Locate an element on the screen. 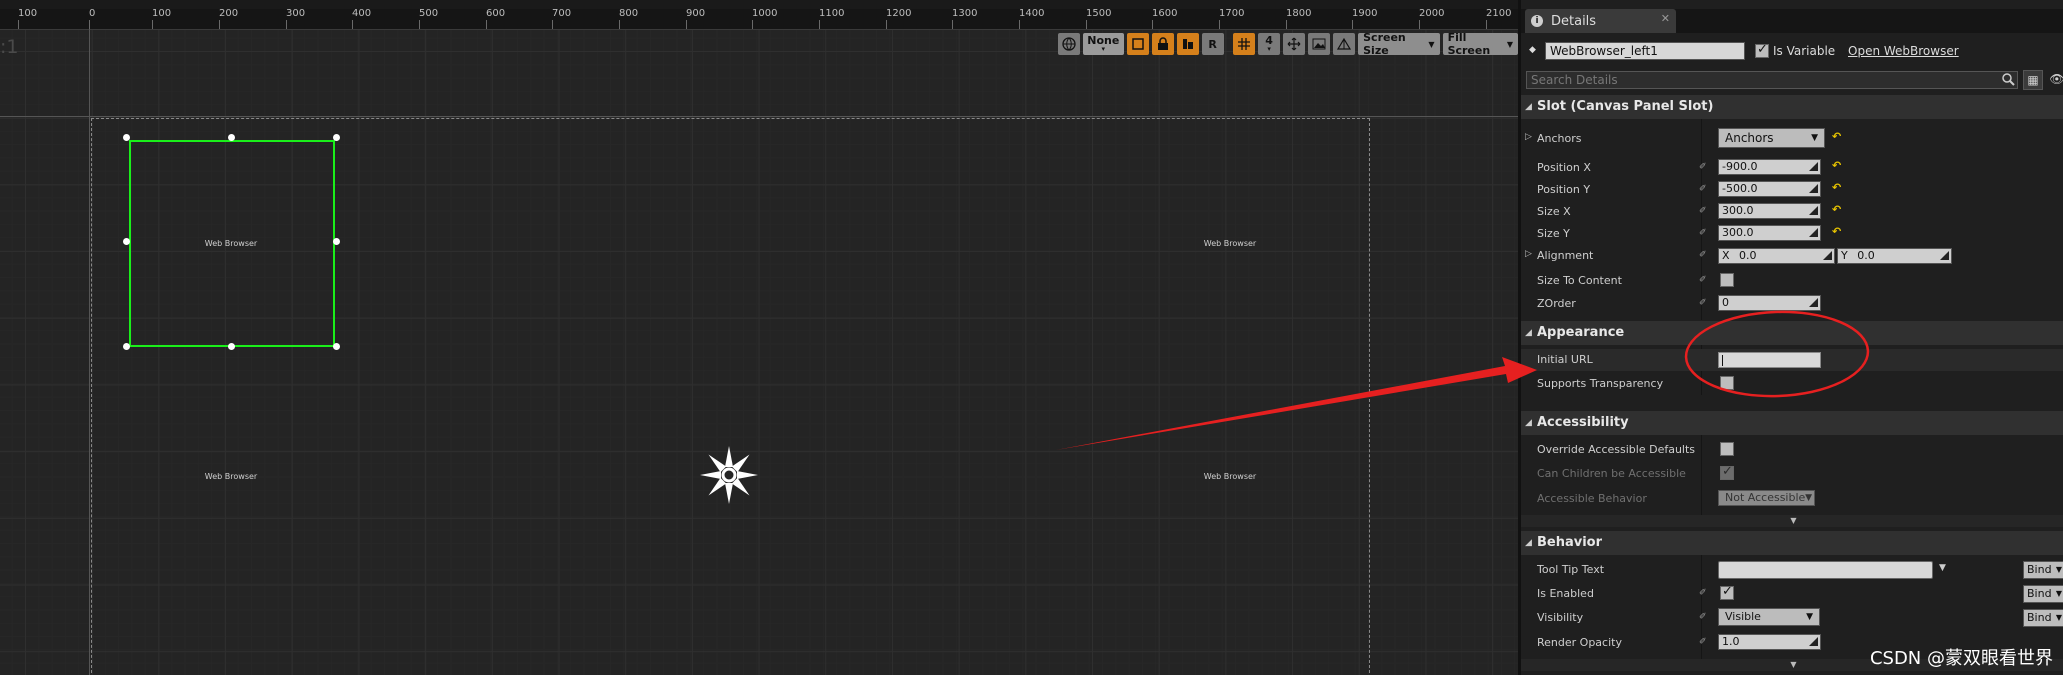  search-icon is located at coordinates (2008, 79).